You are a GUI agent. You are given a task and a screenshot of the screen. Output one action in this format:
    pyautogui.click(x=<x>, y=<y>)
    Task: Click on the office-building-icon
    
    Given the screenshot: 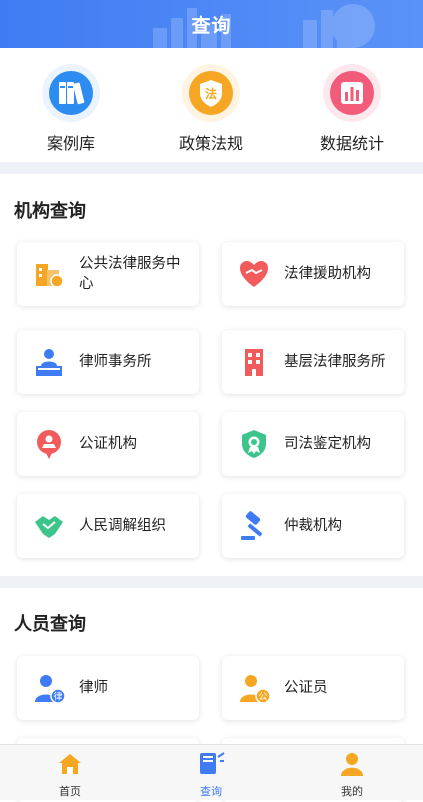 What is the action you would take?
    pyautogui.click(x=254, y=362)
    